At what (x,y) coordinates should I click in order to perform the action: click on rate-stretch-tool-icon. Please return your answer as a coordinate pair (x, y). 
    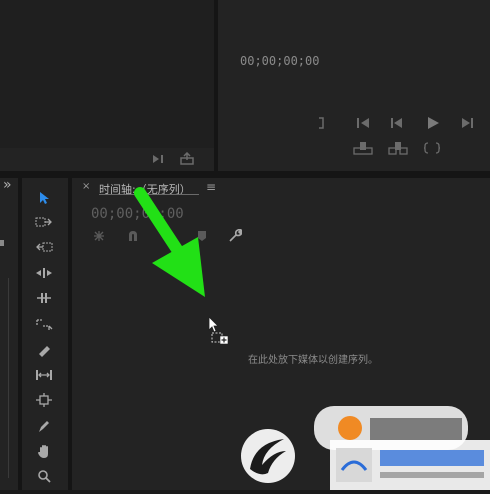
    Looking at the image, I should click on (44, 324).